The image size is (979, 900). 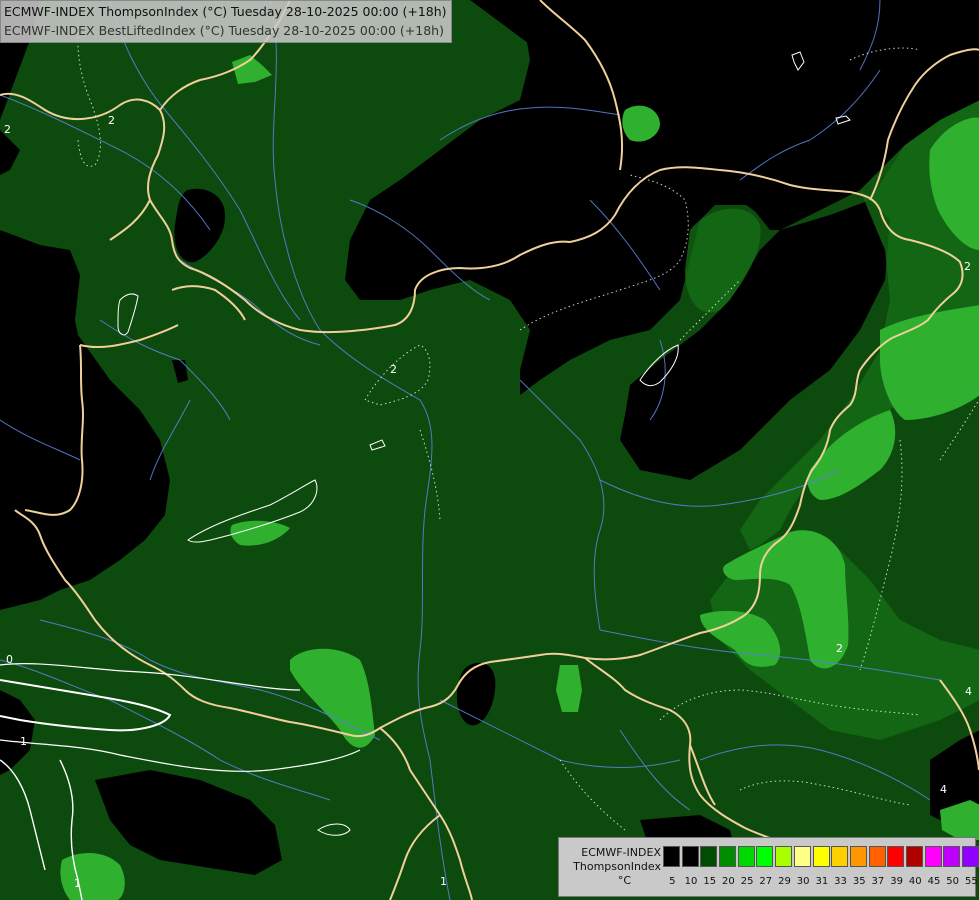 What do you see at coordinates (624, 880) in the screenshot?
I see `legend-unit: °C` at bounding box center [624, 880].